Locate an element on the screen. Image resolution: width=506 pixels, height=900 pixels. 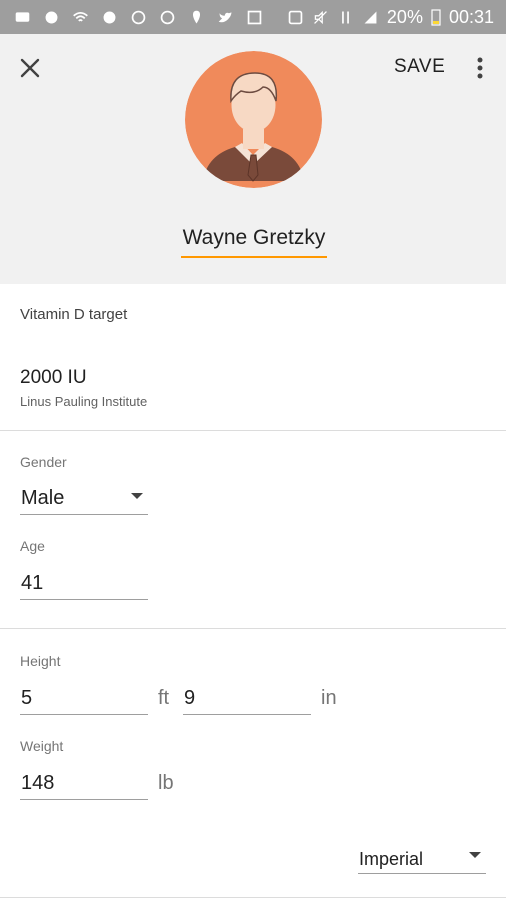
age-label: Age is located at coordinates (32, 546).